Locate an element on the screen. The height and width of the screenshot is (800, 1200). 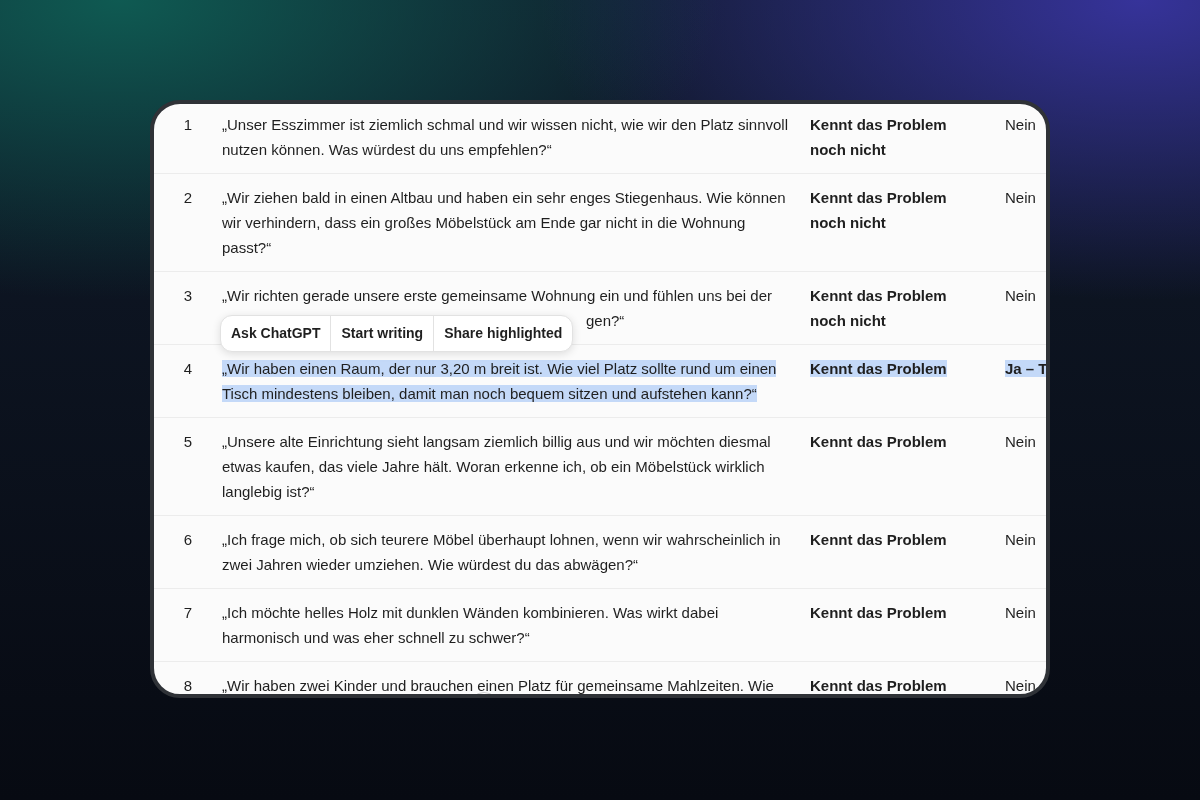
row-number: 7 is located at coordinates (188, 612).